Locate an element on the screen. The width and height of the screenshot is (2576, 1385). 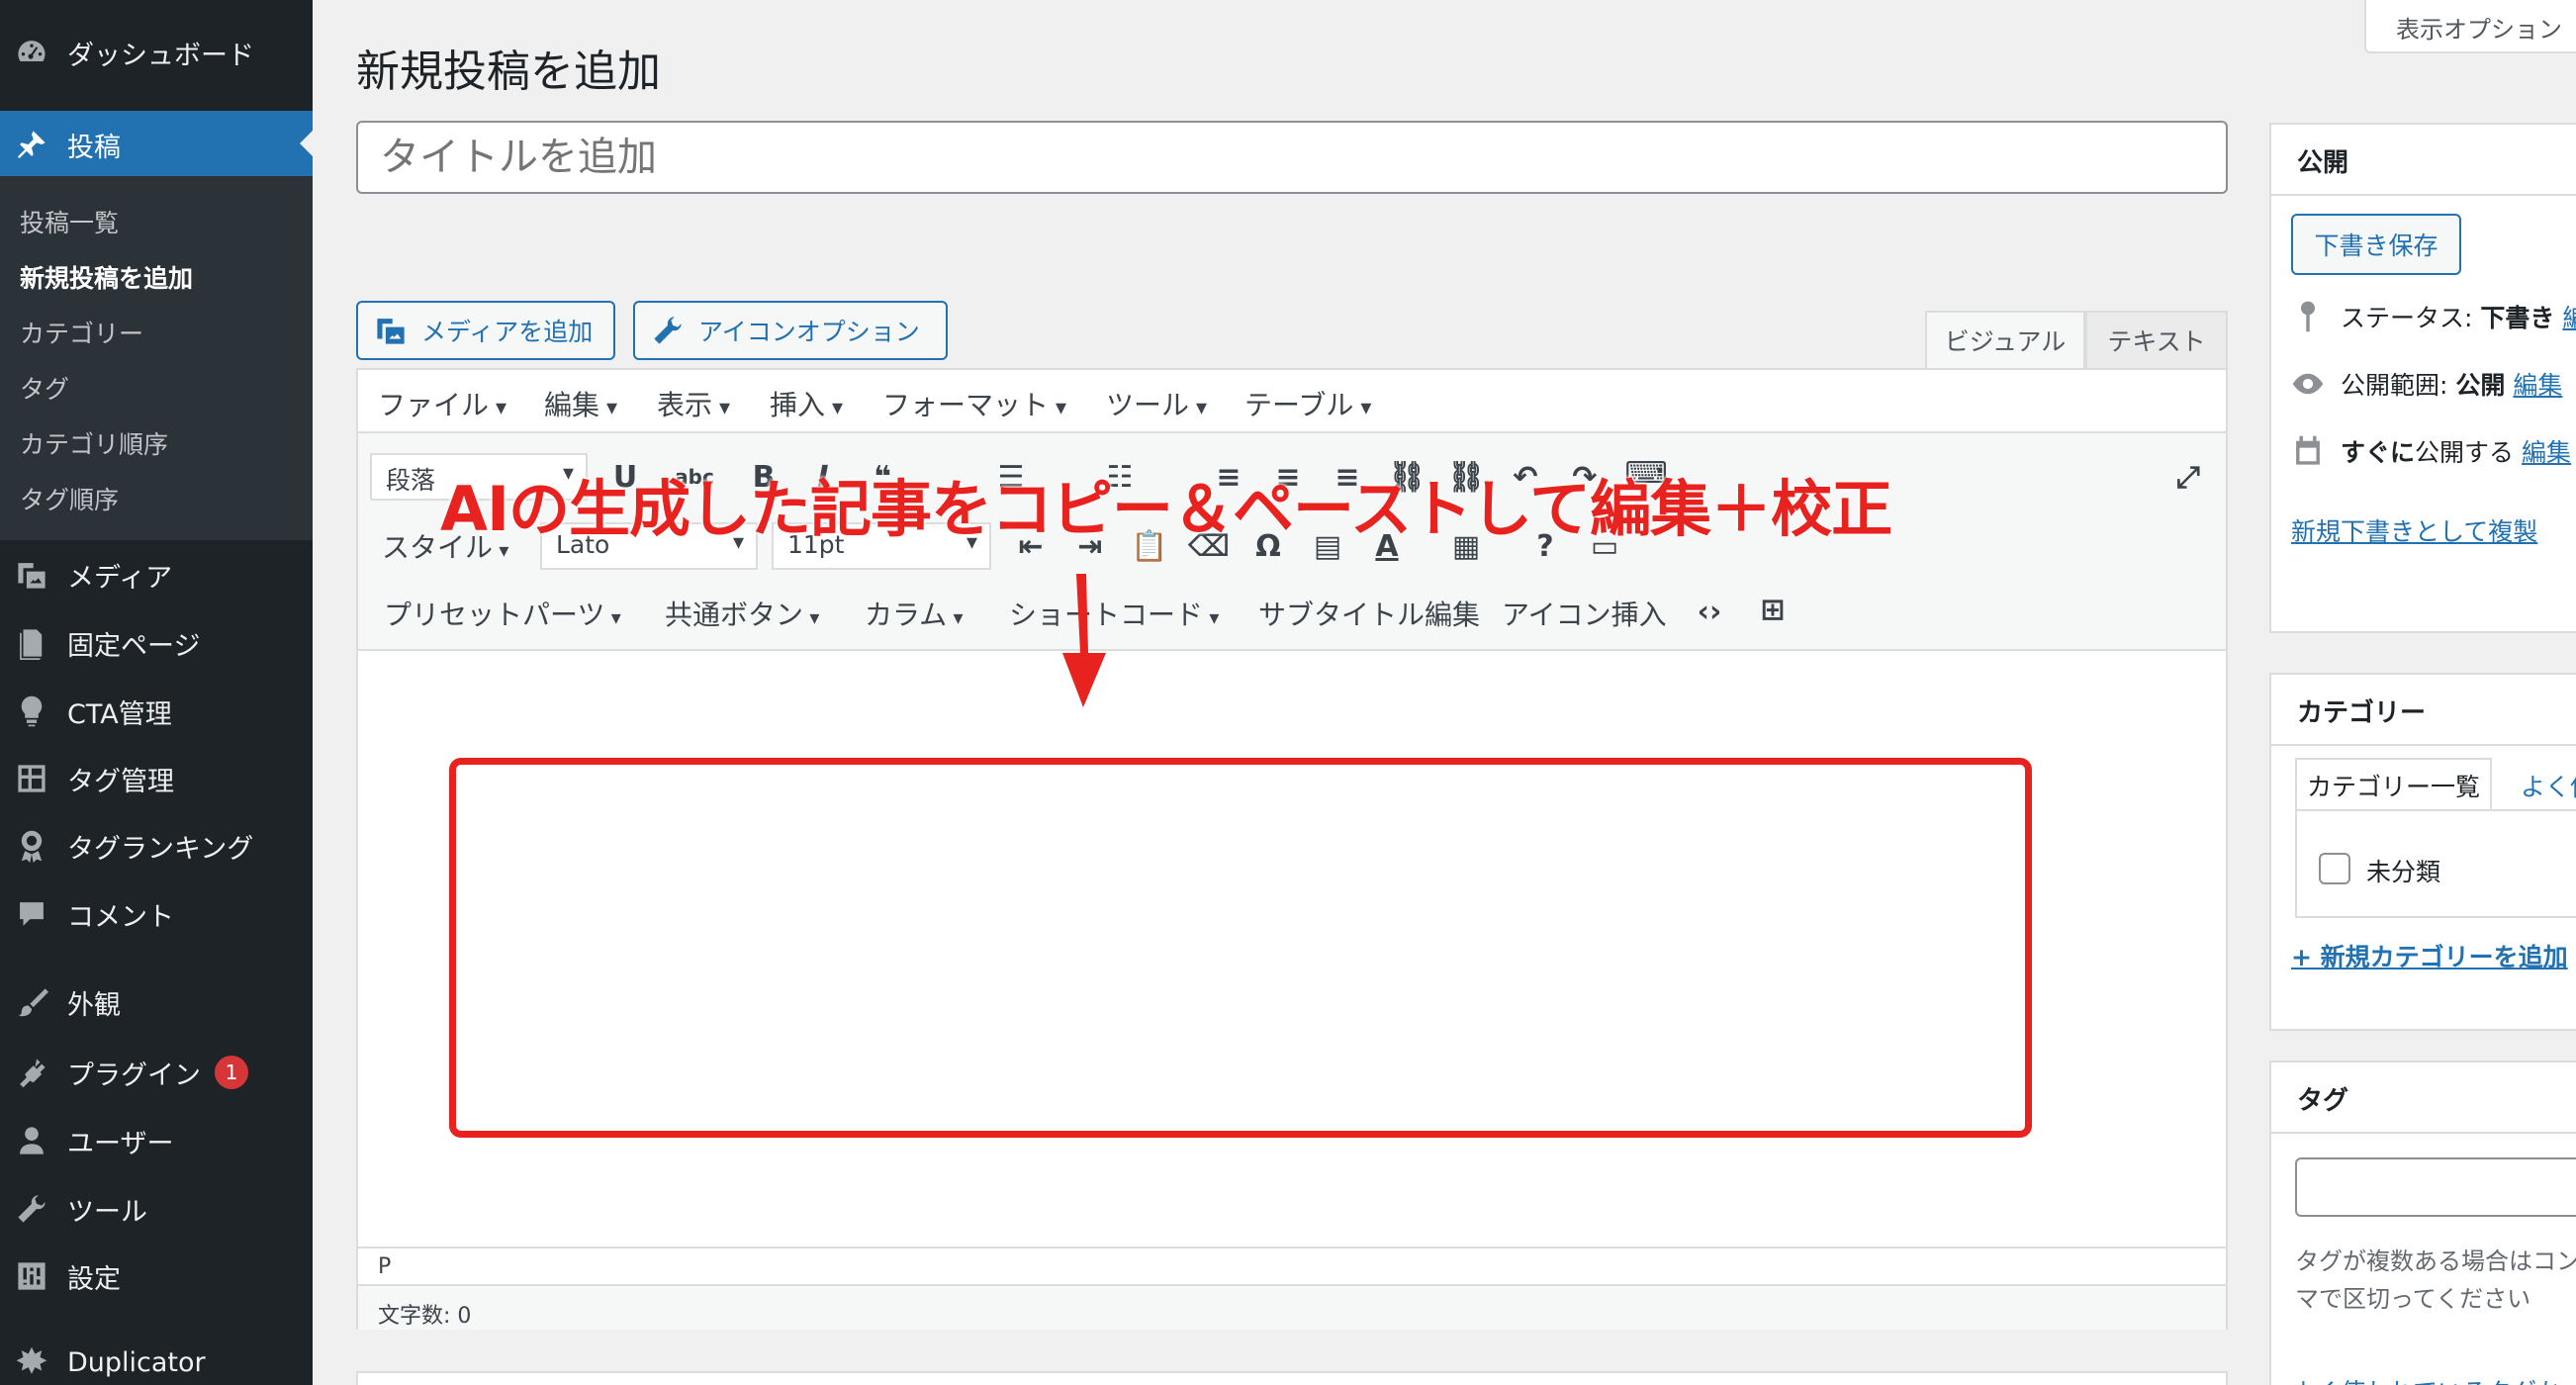
menu-settings: 設定 is located at coordinates (156, 1276).